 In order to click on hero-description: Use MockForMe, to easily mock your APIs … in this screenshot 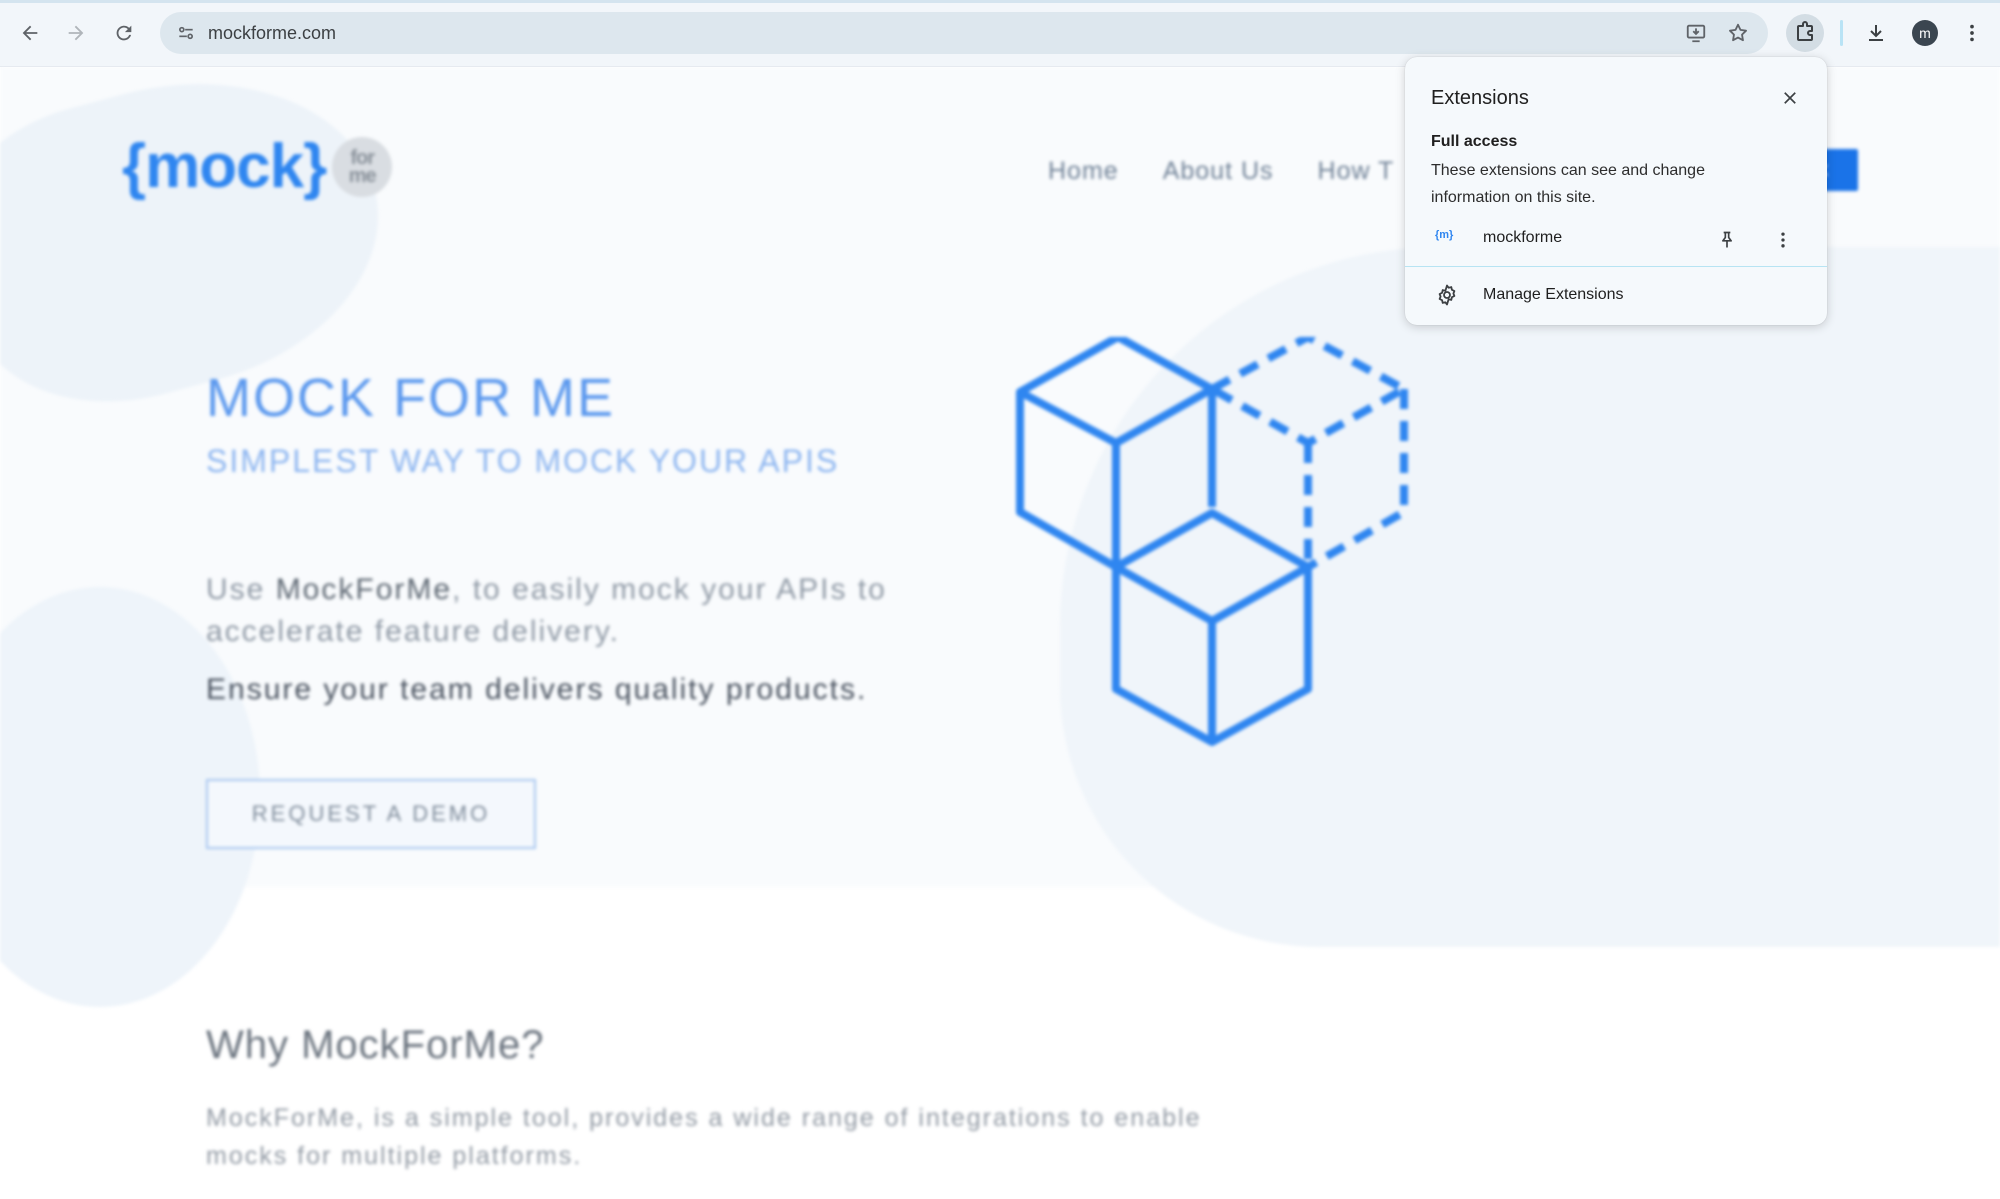, I will do `click(586, 611)`.